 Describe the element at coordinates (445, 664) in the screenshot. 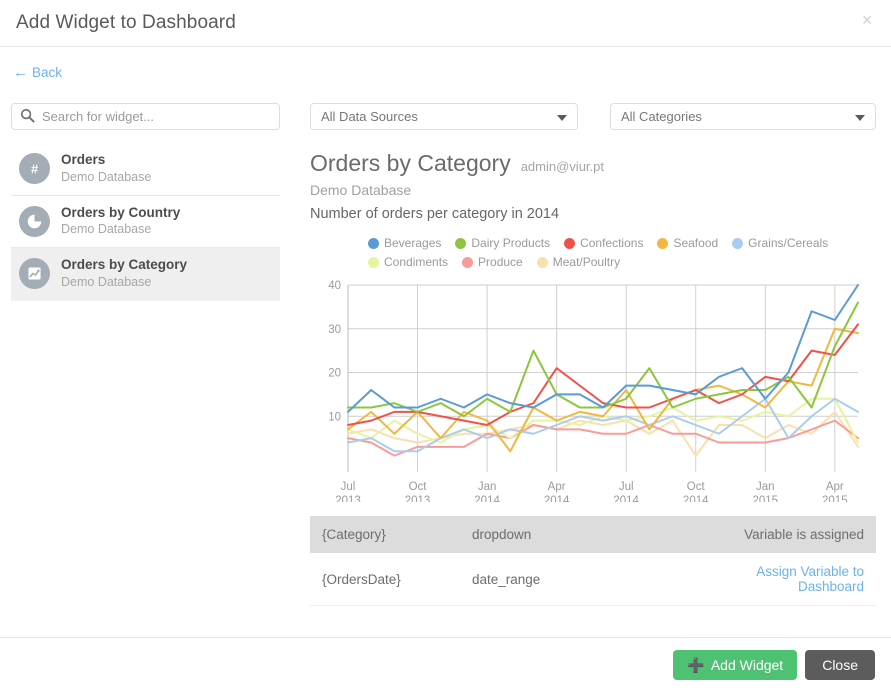

I see `modal-footer: ➕ Add Widget Close` at that location.